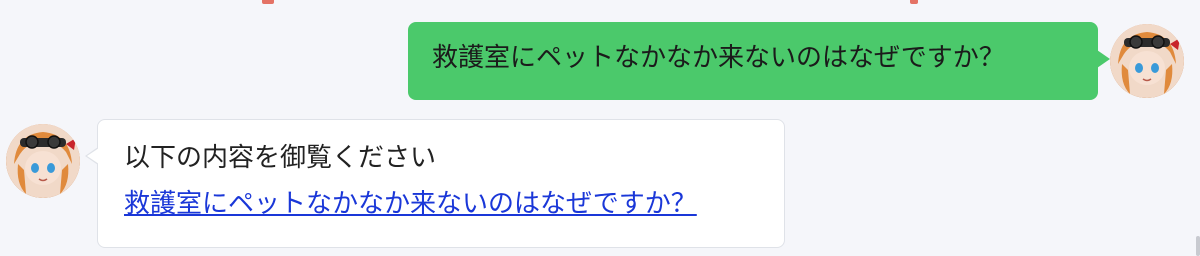 Image resolution: width=1200 pixels, height=256 pixels. I want to click on bot-message-intro: 以下の内容を御覧ください, so click(280, 158).